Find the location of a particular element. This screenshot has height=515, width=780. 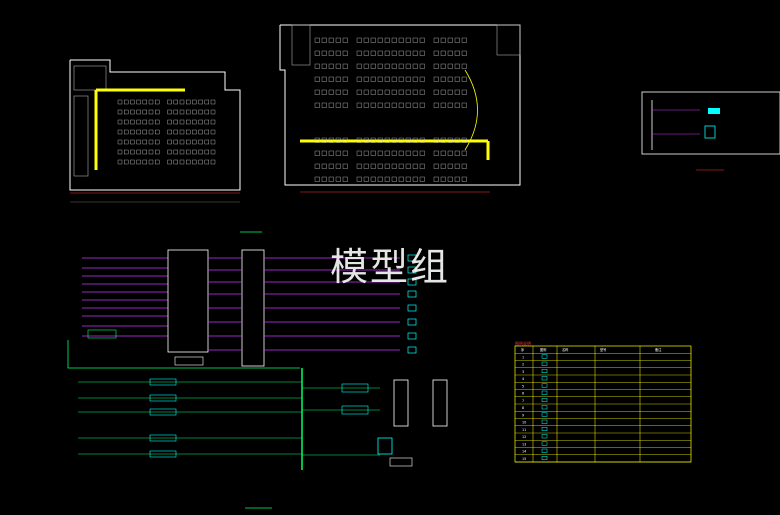

processor-rack is located at coordinates (253, 308).